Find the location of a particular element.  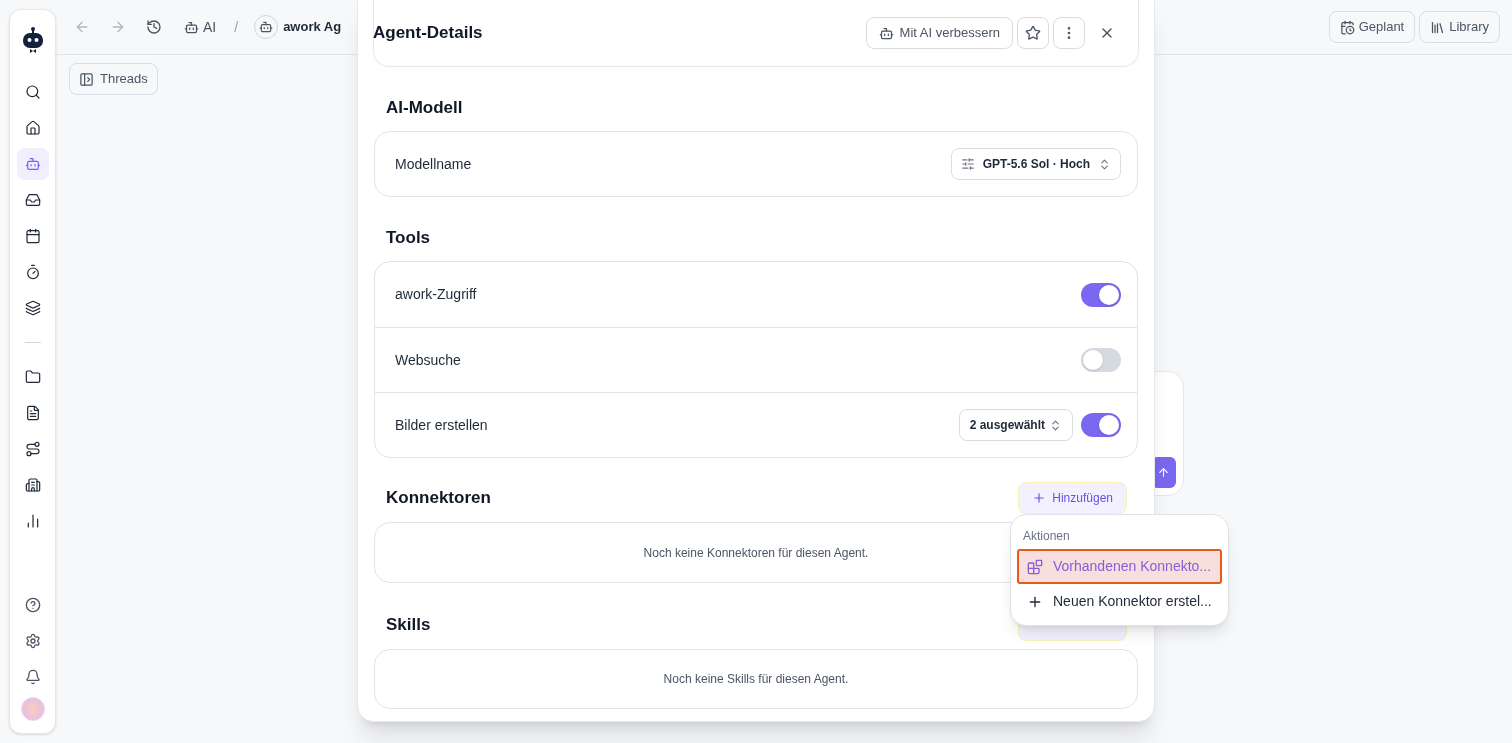

layers-icon is located at coordinates (32, 308).